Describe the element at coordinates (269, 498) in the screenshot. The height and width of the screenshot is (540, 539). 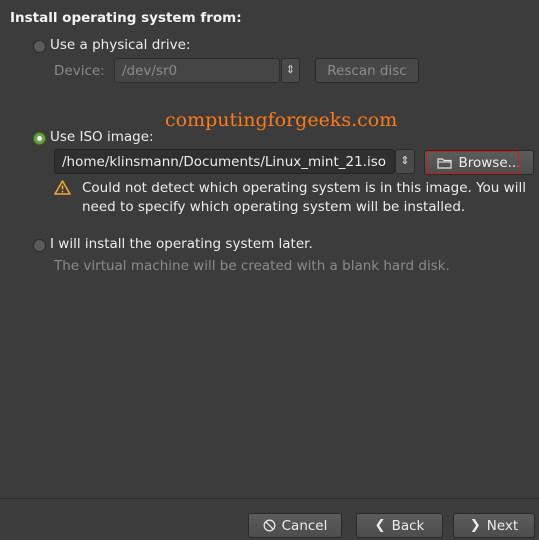
I see `footer-separator` at that location.